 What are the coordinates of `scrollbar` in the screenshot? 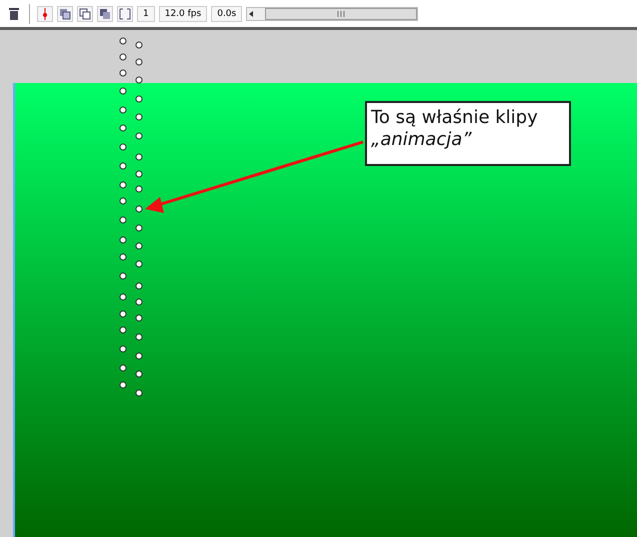 It's located at (332, 13).